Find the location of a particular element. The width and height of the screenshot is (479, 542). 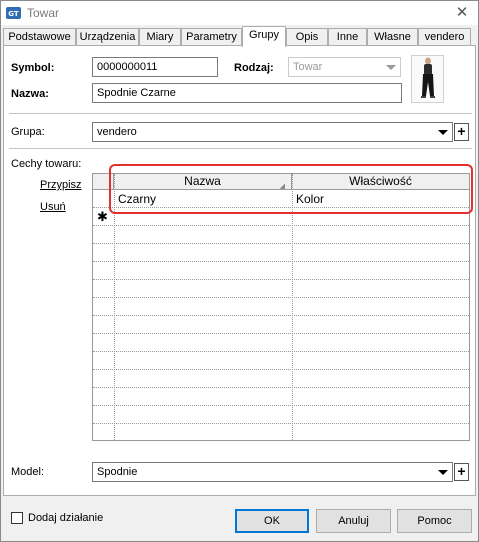

model-label: Model: is located at coordinates (28, 472).